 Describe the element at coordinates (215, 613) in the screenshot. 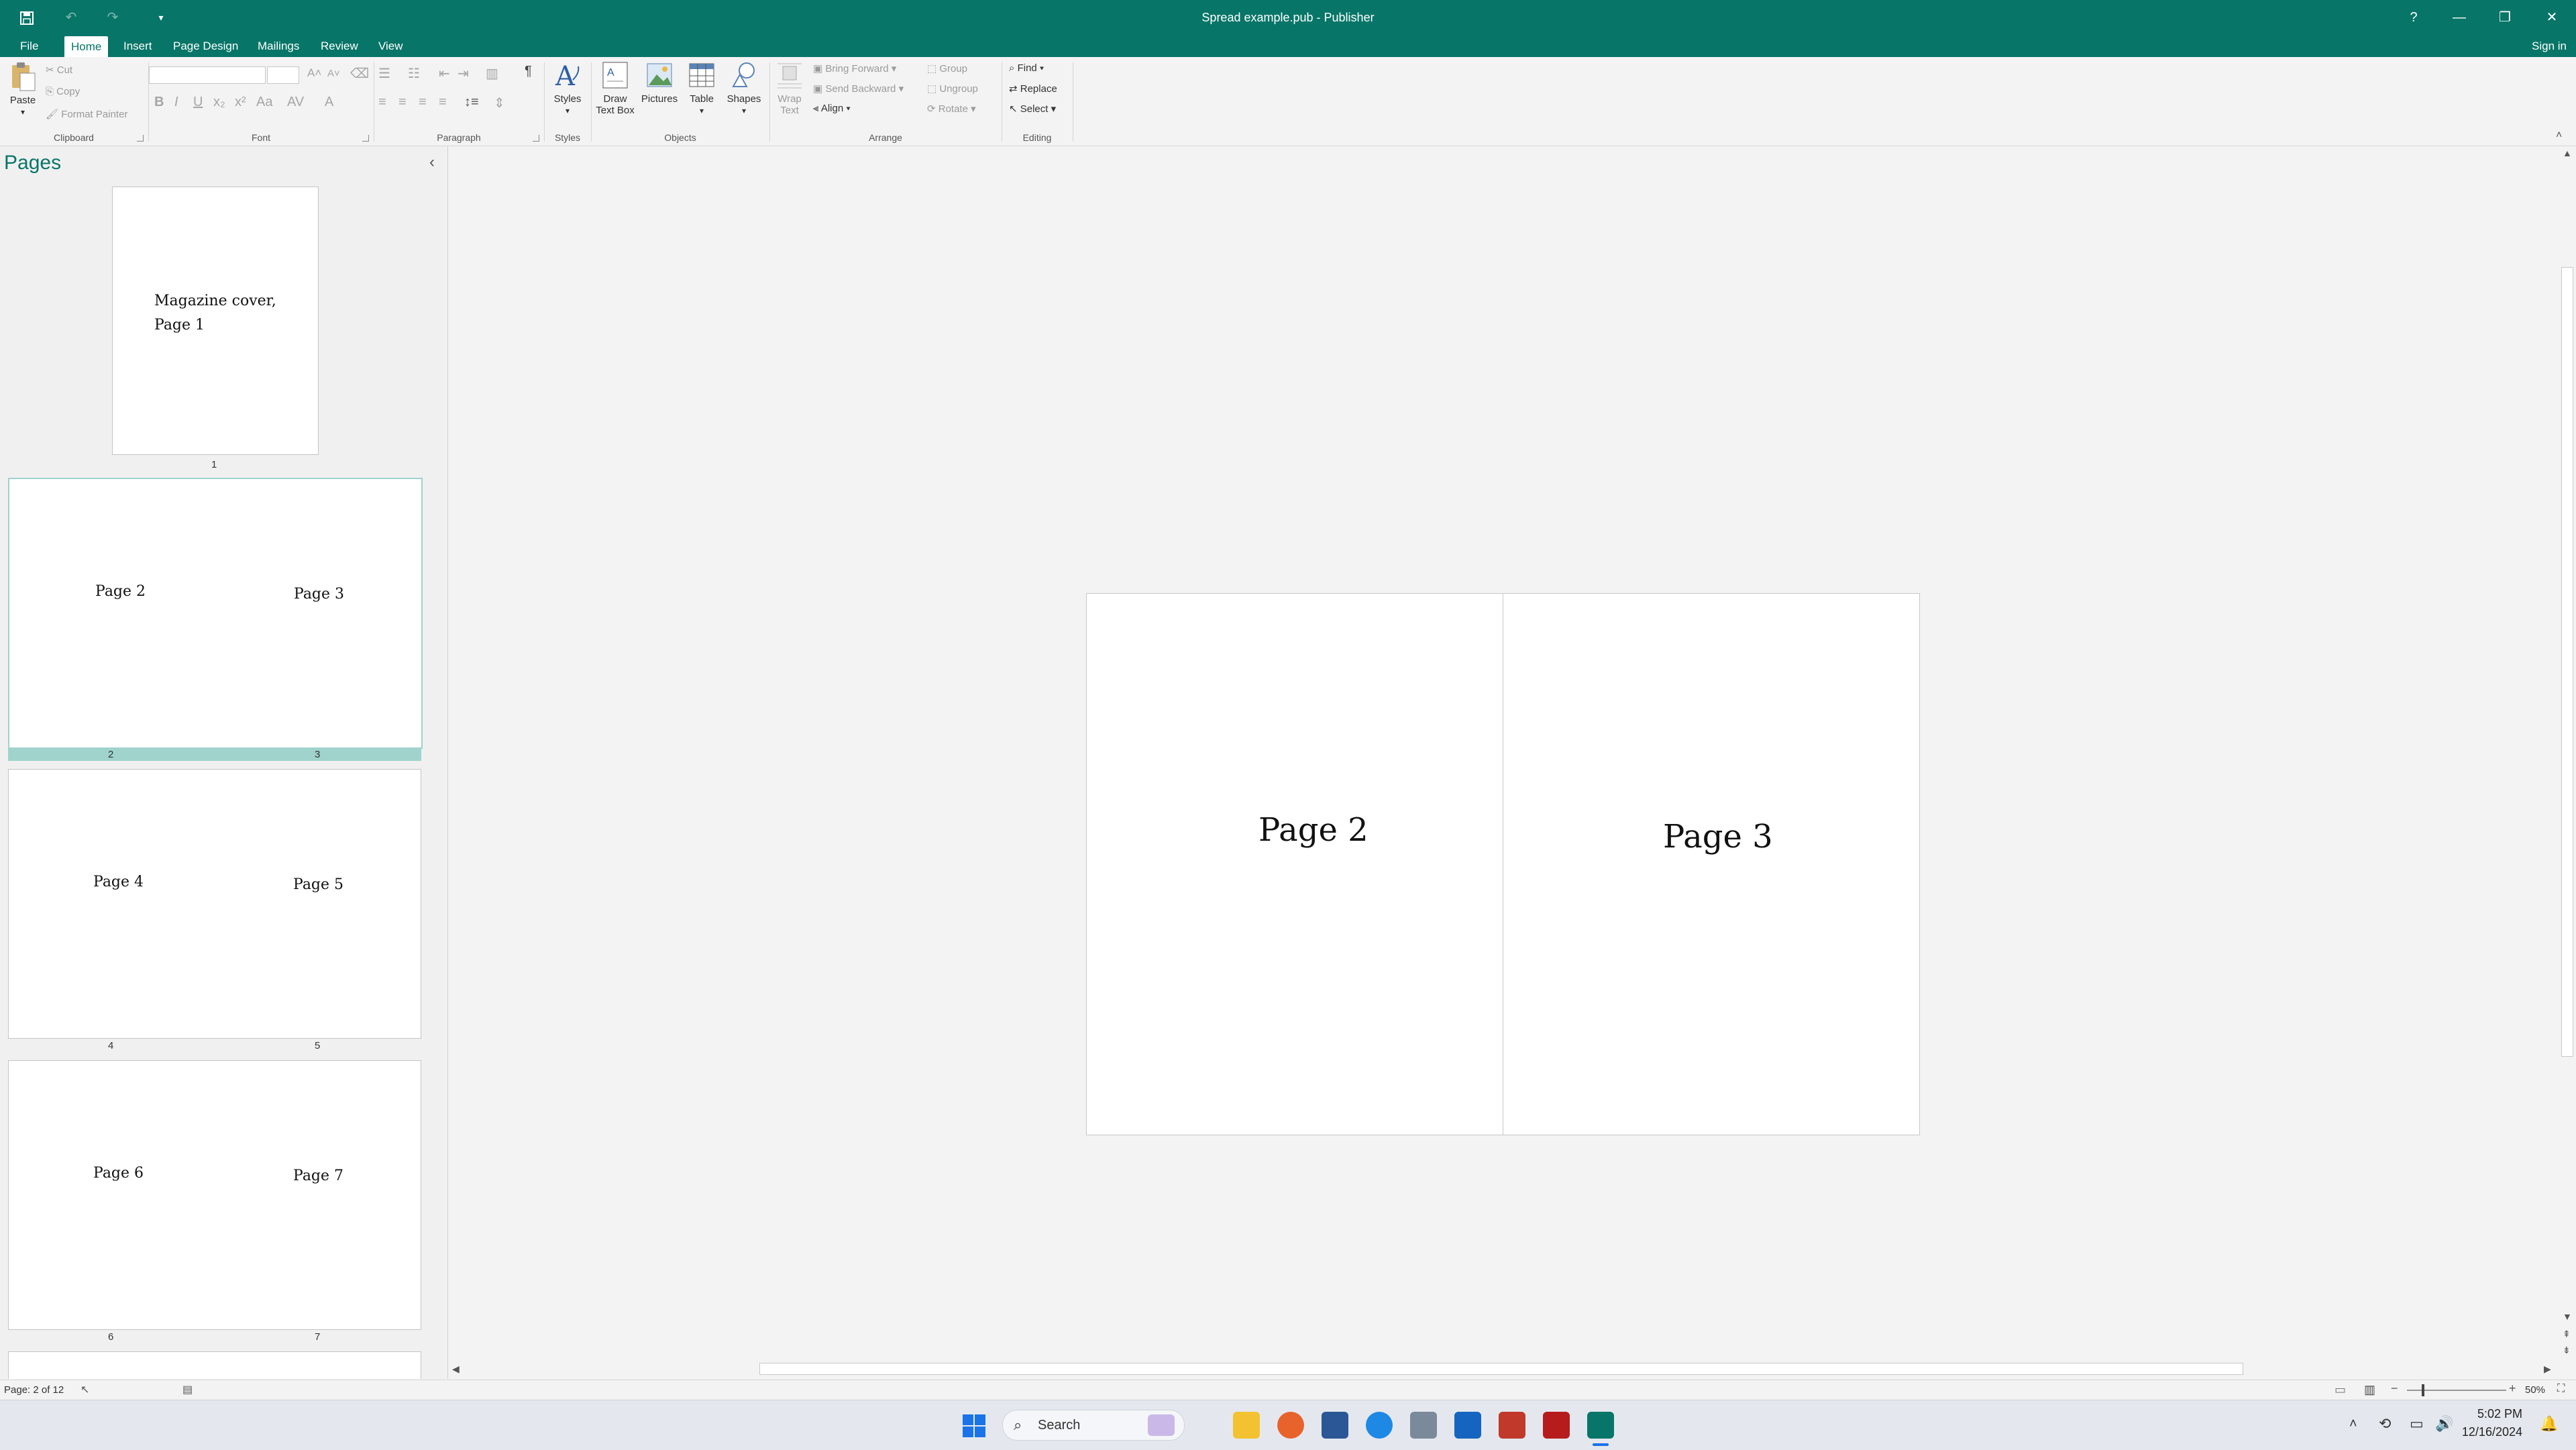

I see `spread-thumbnail-2-3: Page 2 Page 3` at that location.